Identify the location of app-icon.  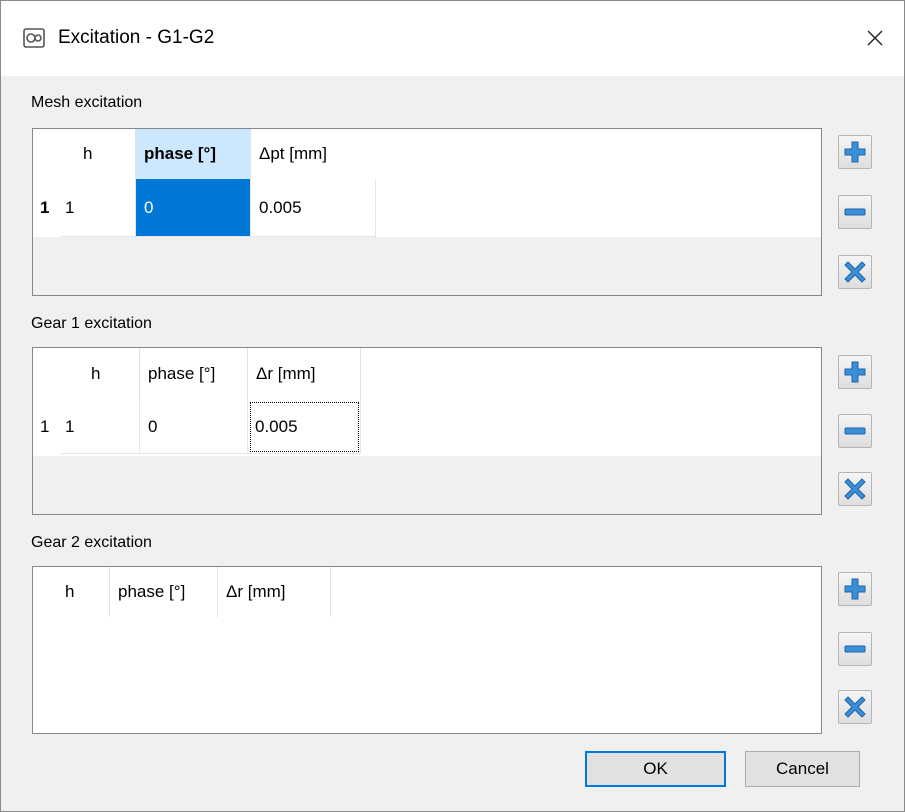
(34, 38).